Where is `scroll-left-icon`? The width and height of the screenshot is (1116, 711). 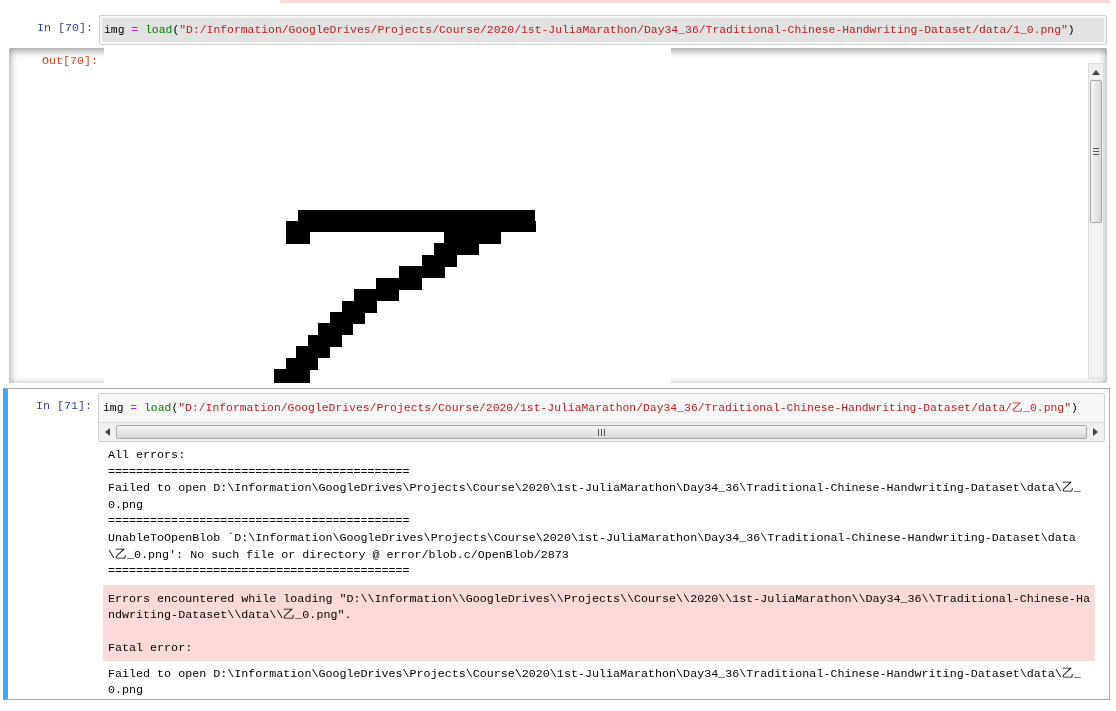 scroll-left-icon is located at coordinates (107, 432).